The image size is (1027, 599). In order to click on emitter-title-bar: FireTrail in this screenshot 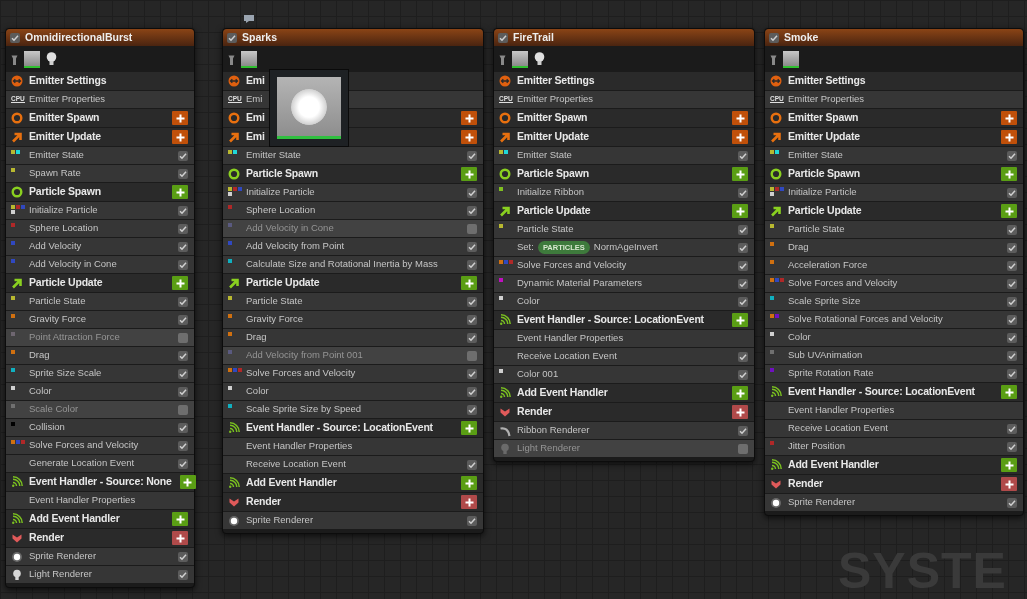, I will do `click(624, 37)`.